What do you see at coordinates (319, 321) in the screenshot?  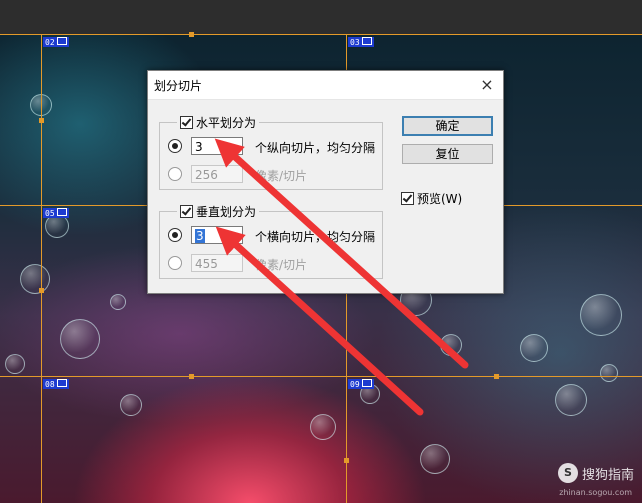 I see `annotation-arrow-vertical-count` at bounding box center [319, 321].